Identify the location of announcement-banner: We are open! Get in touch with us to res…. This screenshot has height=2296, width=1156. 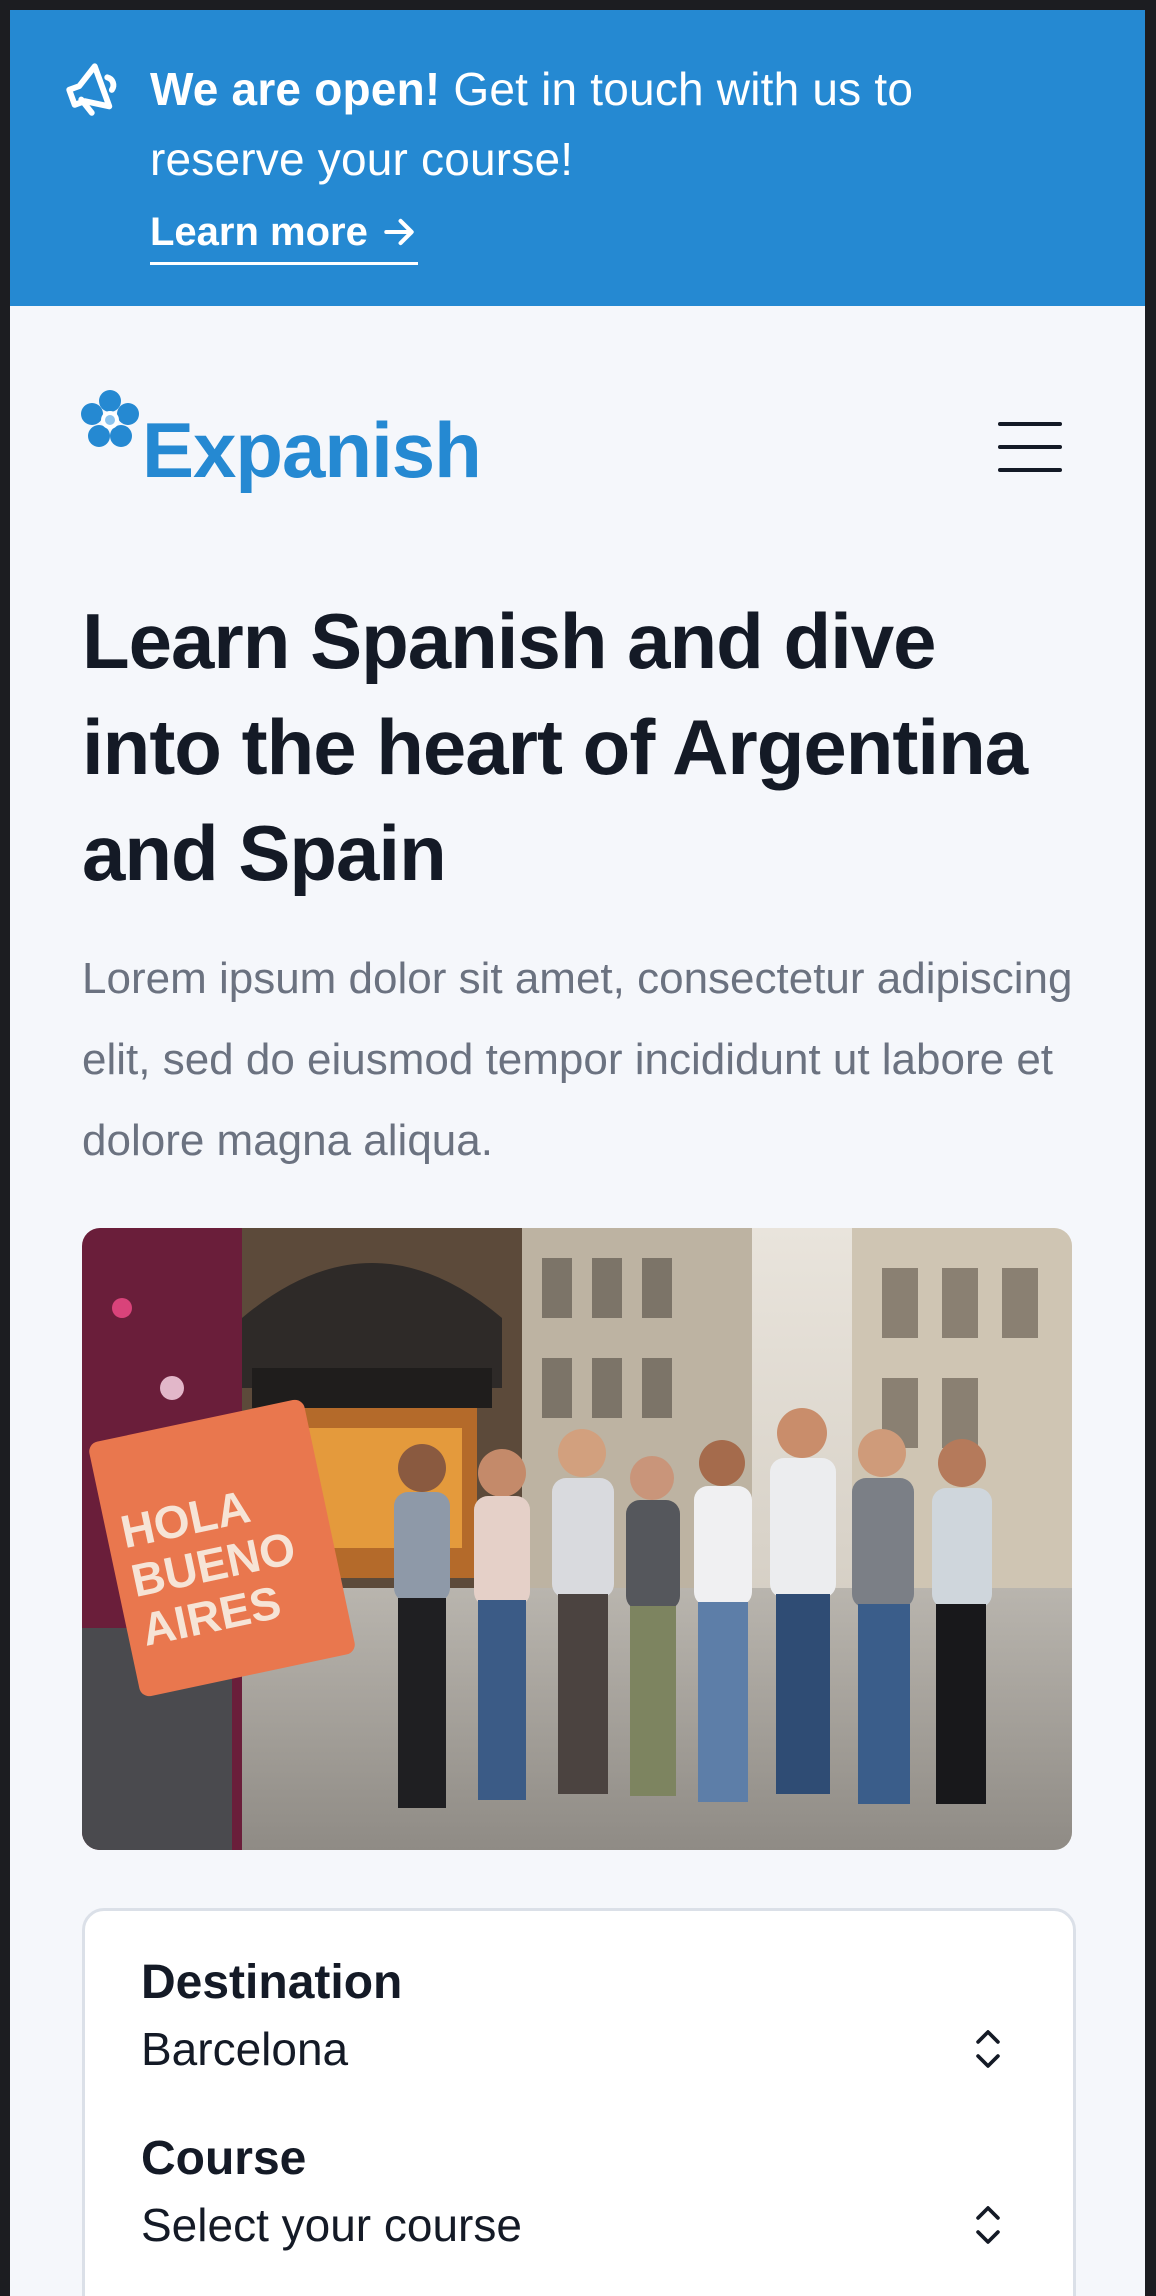
(577, 158).